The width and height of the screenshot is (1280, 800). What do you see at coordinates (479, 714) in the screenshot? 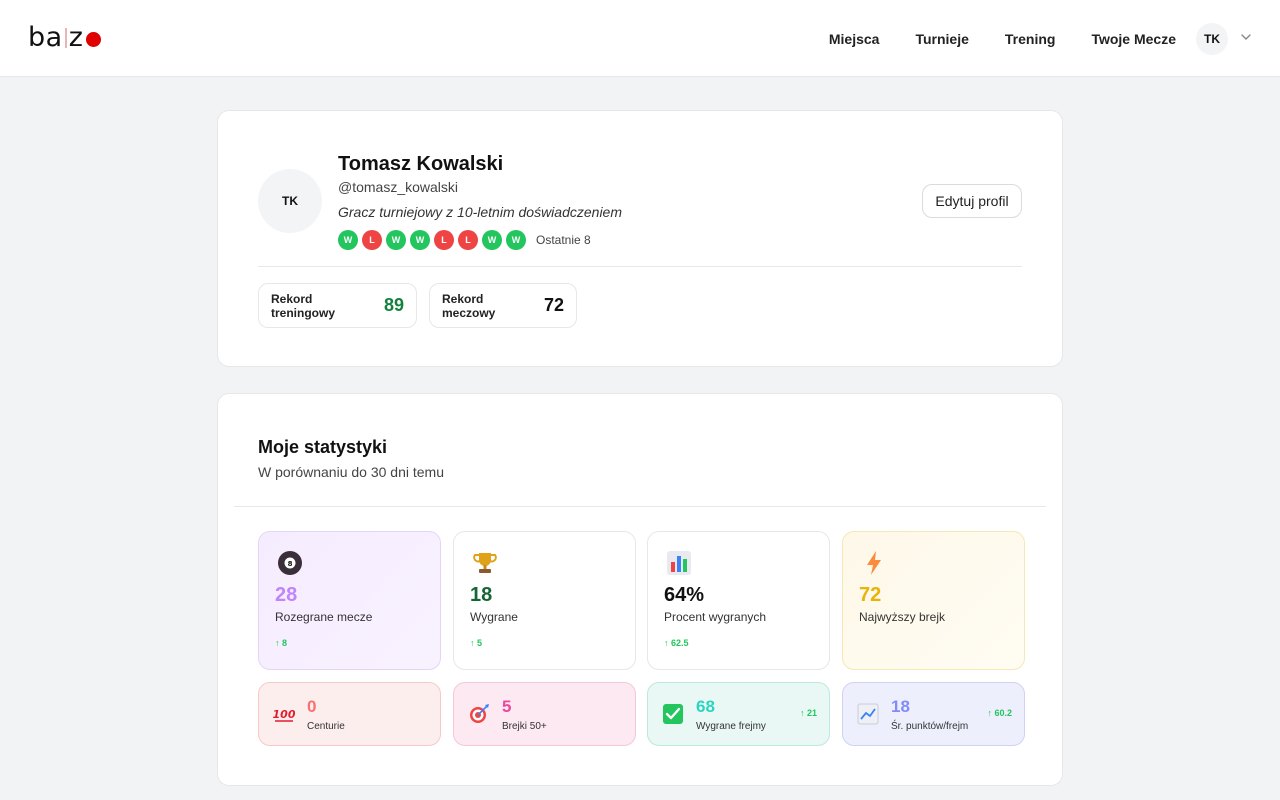
I see `target-icon` at bounding box center [479, 714].